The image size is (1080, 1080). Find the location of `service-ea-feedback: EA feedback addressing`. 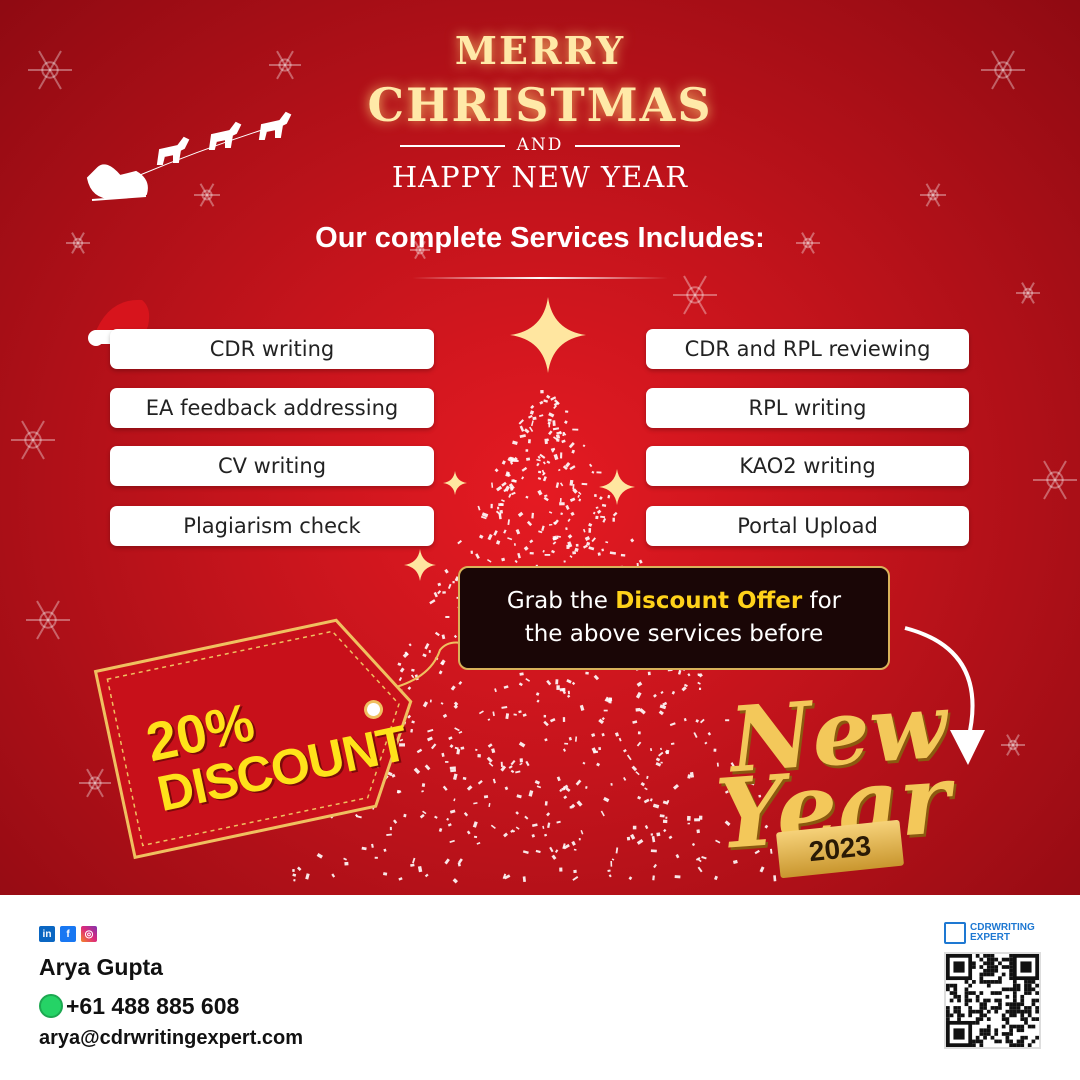

service-ea-feedback: EA feedback addressing is located at coordinates (272, 408).